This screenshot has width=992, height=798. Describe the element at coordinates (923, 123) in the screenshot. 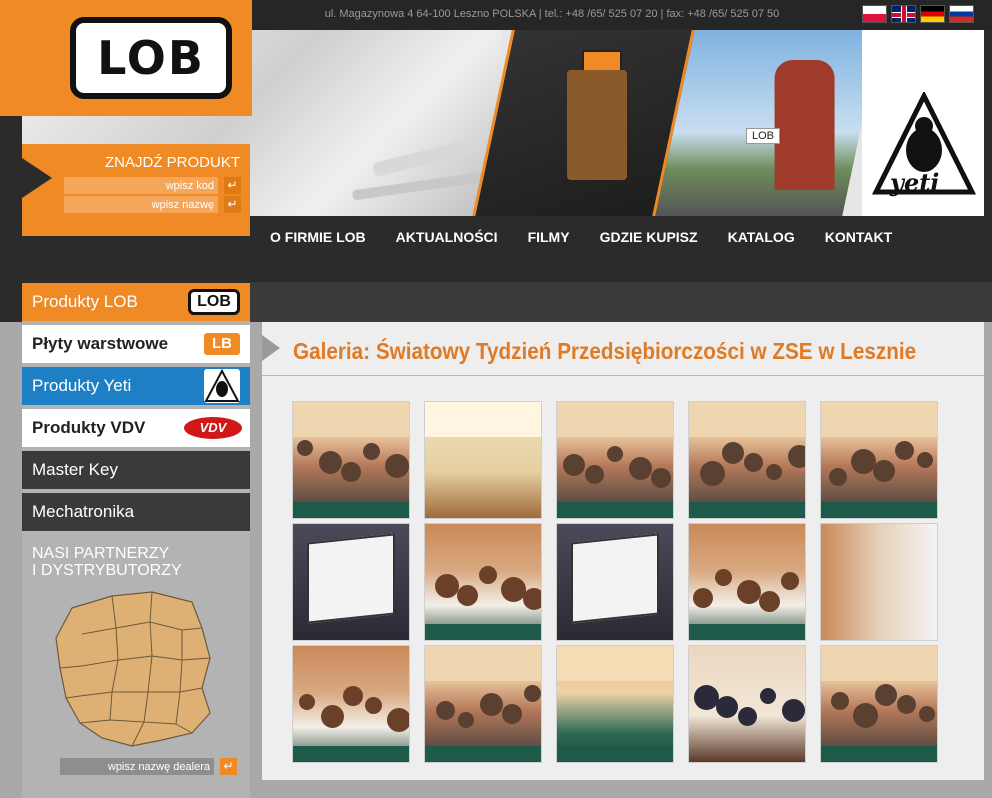

I see `yeti-logo-panel: yeti` at that location.